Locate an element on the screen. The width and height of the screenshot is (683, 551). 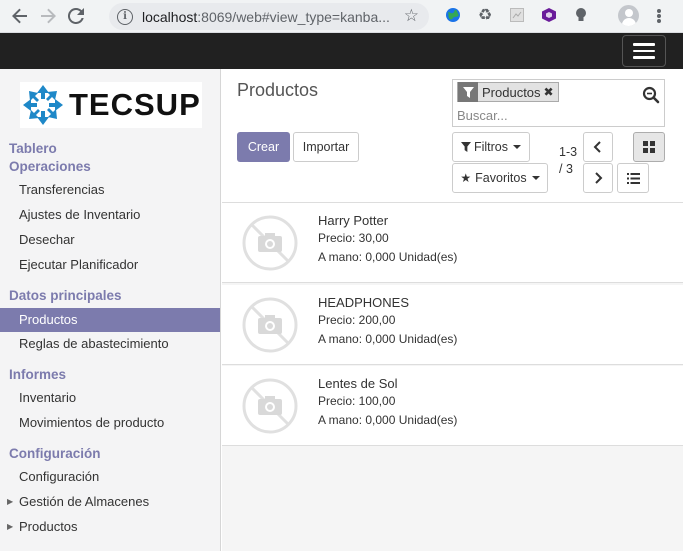
product-price: Precio: 100,00 is located at coordinates (357, 401).